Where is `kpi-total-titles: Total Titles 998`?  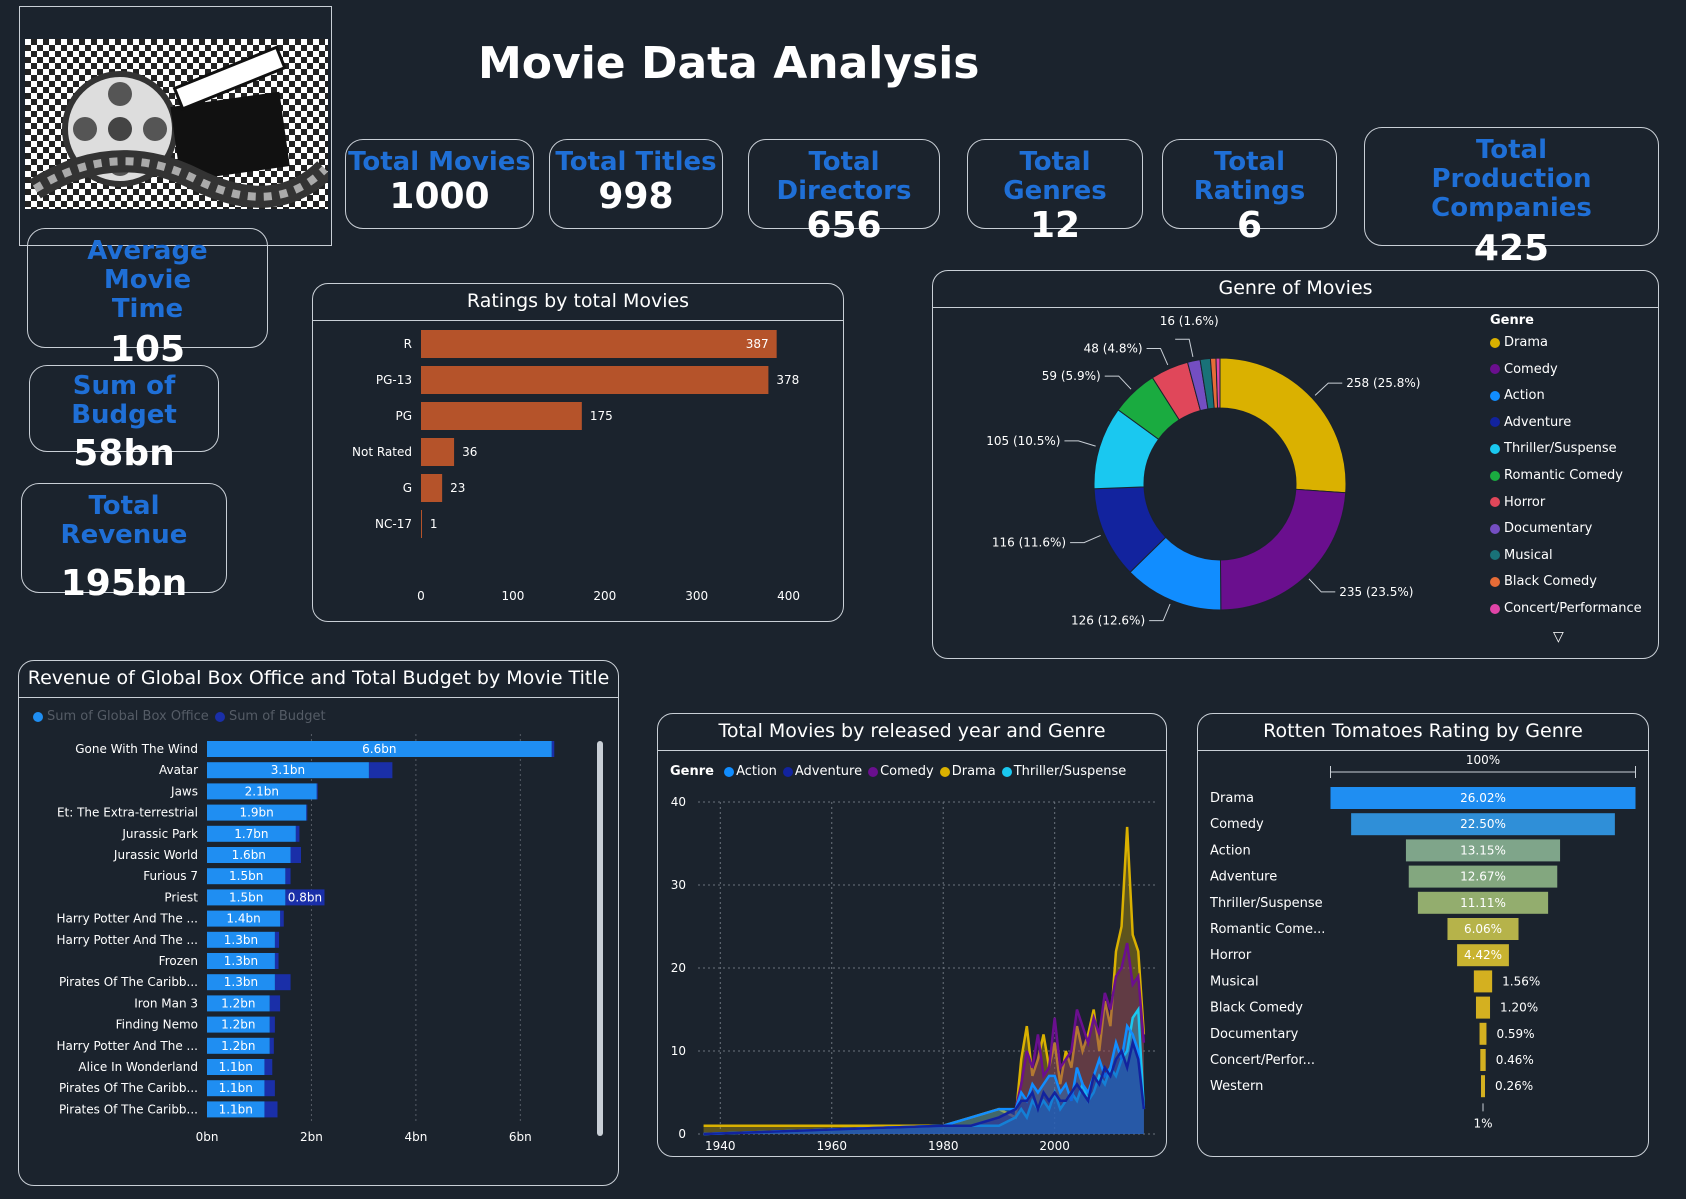 kpi-total-titles: Total Titles 998 is located at coordinates (636, 184).